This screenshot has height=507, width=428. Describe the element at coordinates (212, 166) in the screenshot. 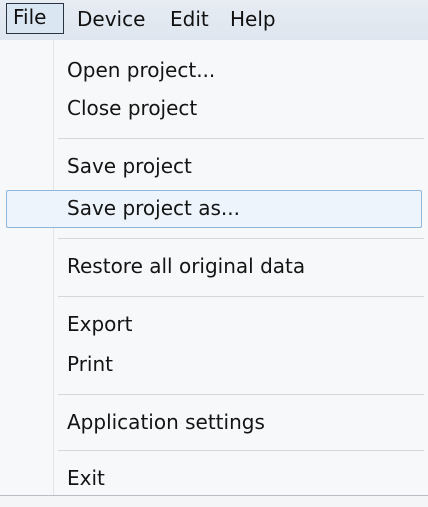

I see `menu-item-save-project: Save project` at that location.